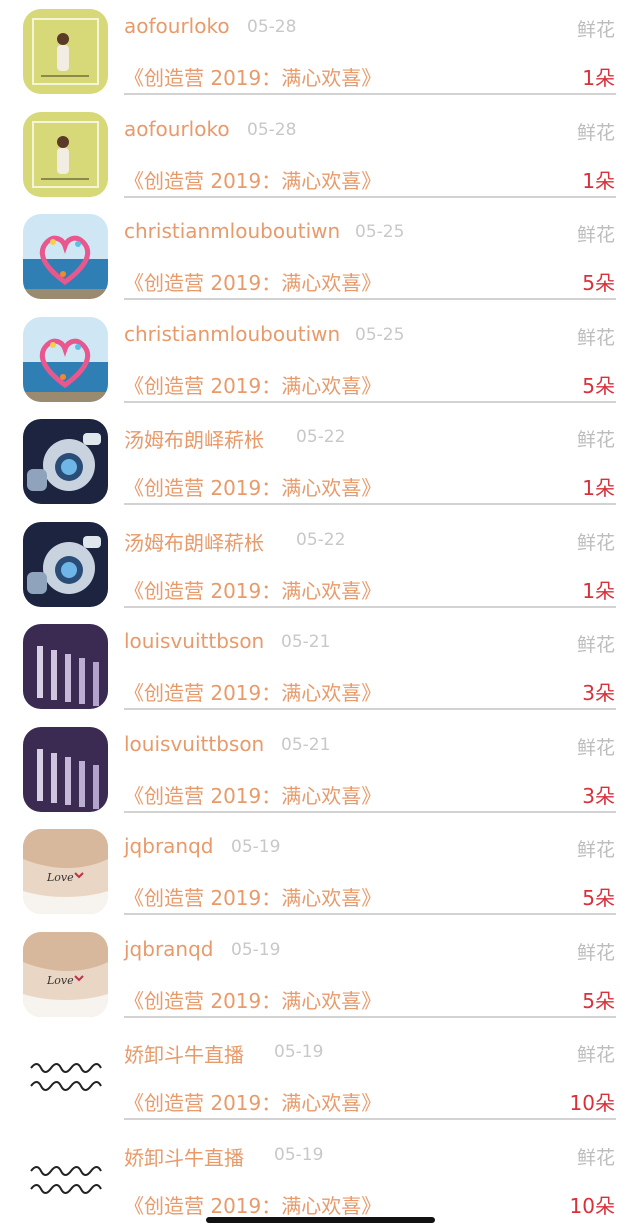  What do you see at coordinates (320, 1220) in the screenshot?
I see `home-indicator` at bounding box center [320, 1220].